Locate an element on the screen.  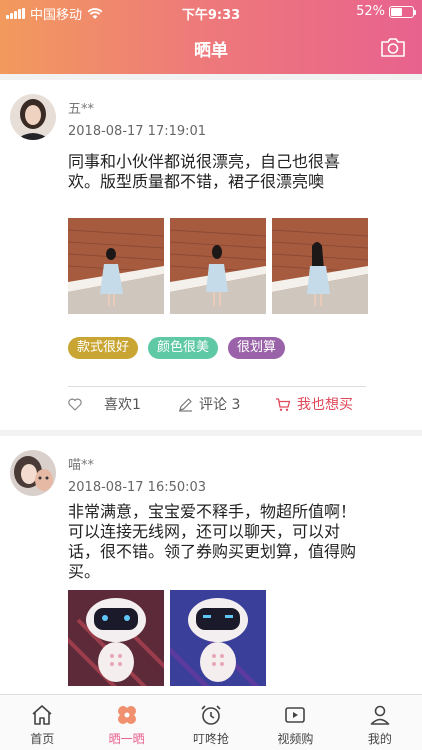
action-bar: 喜欢1 评论 3 我也想买 is located at coordinates (213, 405).